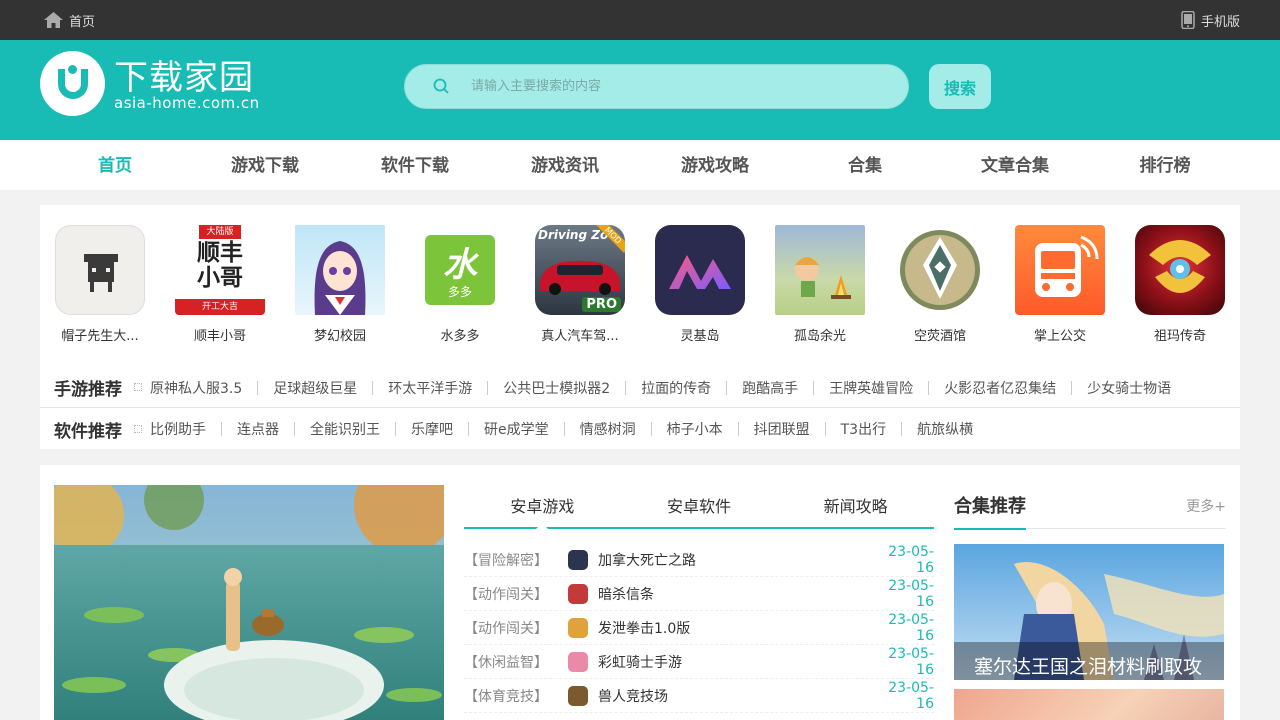 Image resolution: width=1280 pixels, height=720 pixels. Describe the element at coordinates (1060, 270) in the screenshot. I see `bus-icon` at that location.